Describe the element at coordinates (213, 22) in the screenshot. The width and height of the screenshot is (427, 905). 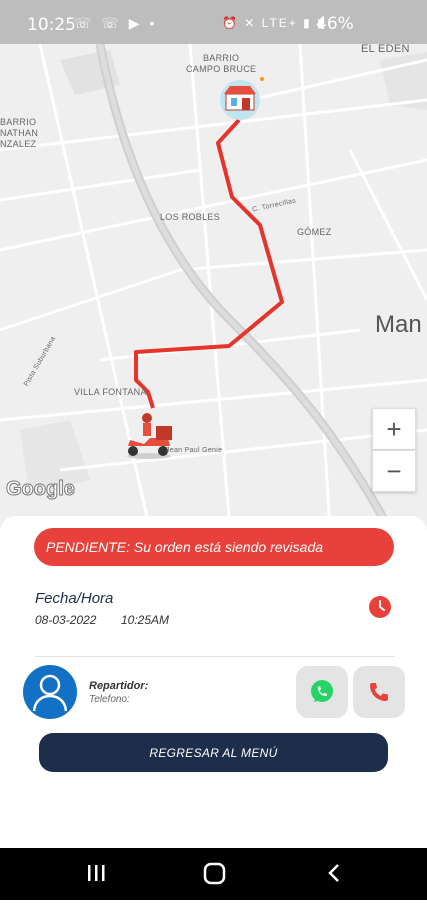
I see `status-bar: 10:25 ☏ ☏ ▶ • ⏰ ✕ LTE+ ▮ ▮ 46%` at that location.